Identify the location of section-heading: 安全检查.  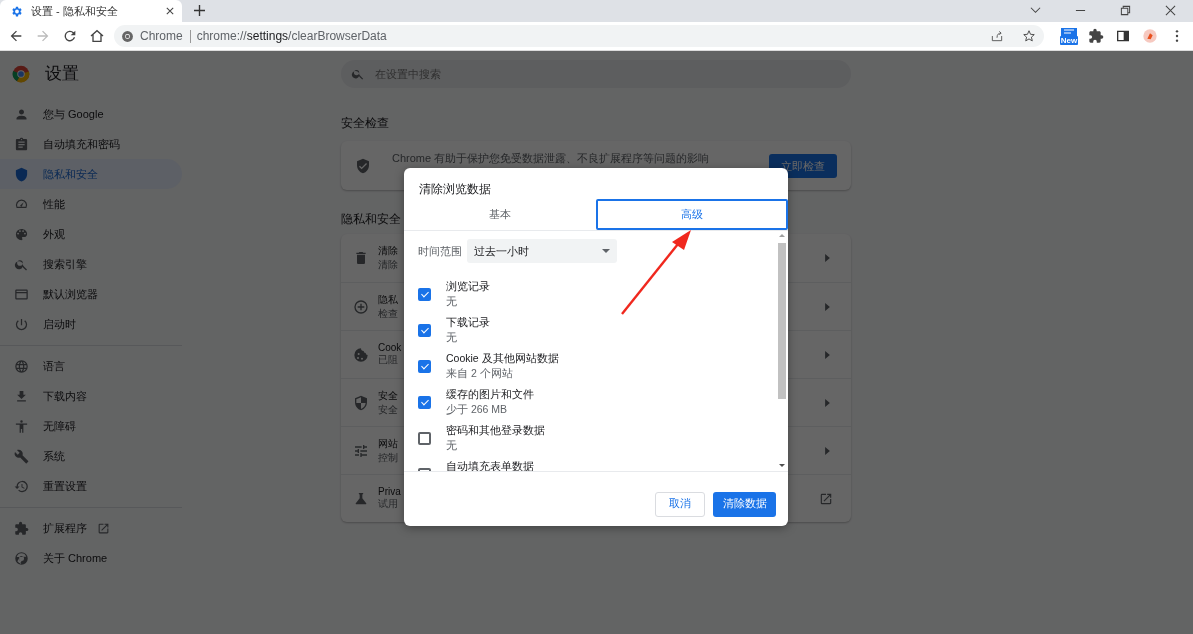
(365, 123).